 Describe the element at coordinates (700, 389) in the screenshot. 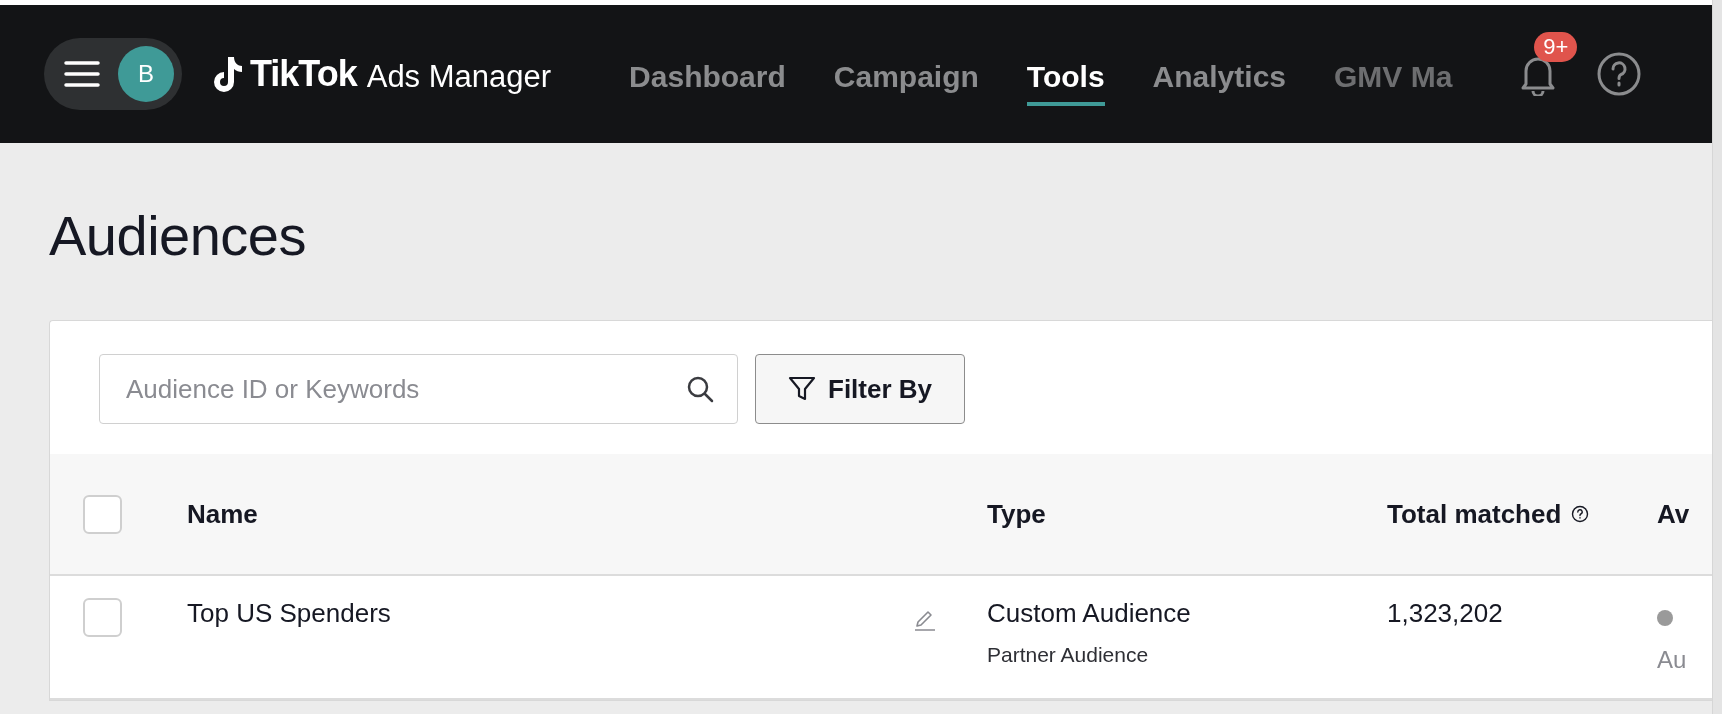

I see `search-icon` at that location.